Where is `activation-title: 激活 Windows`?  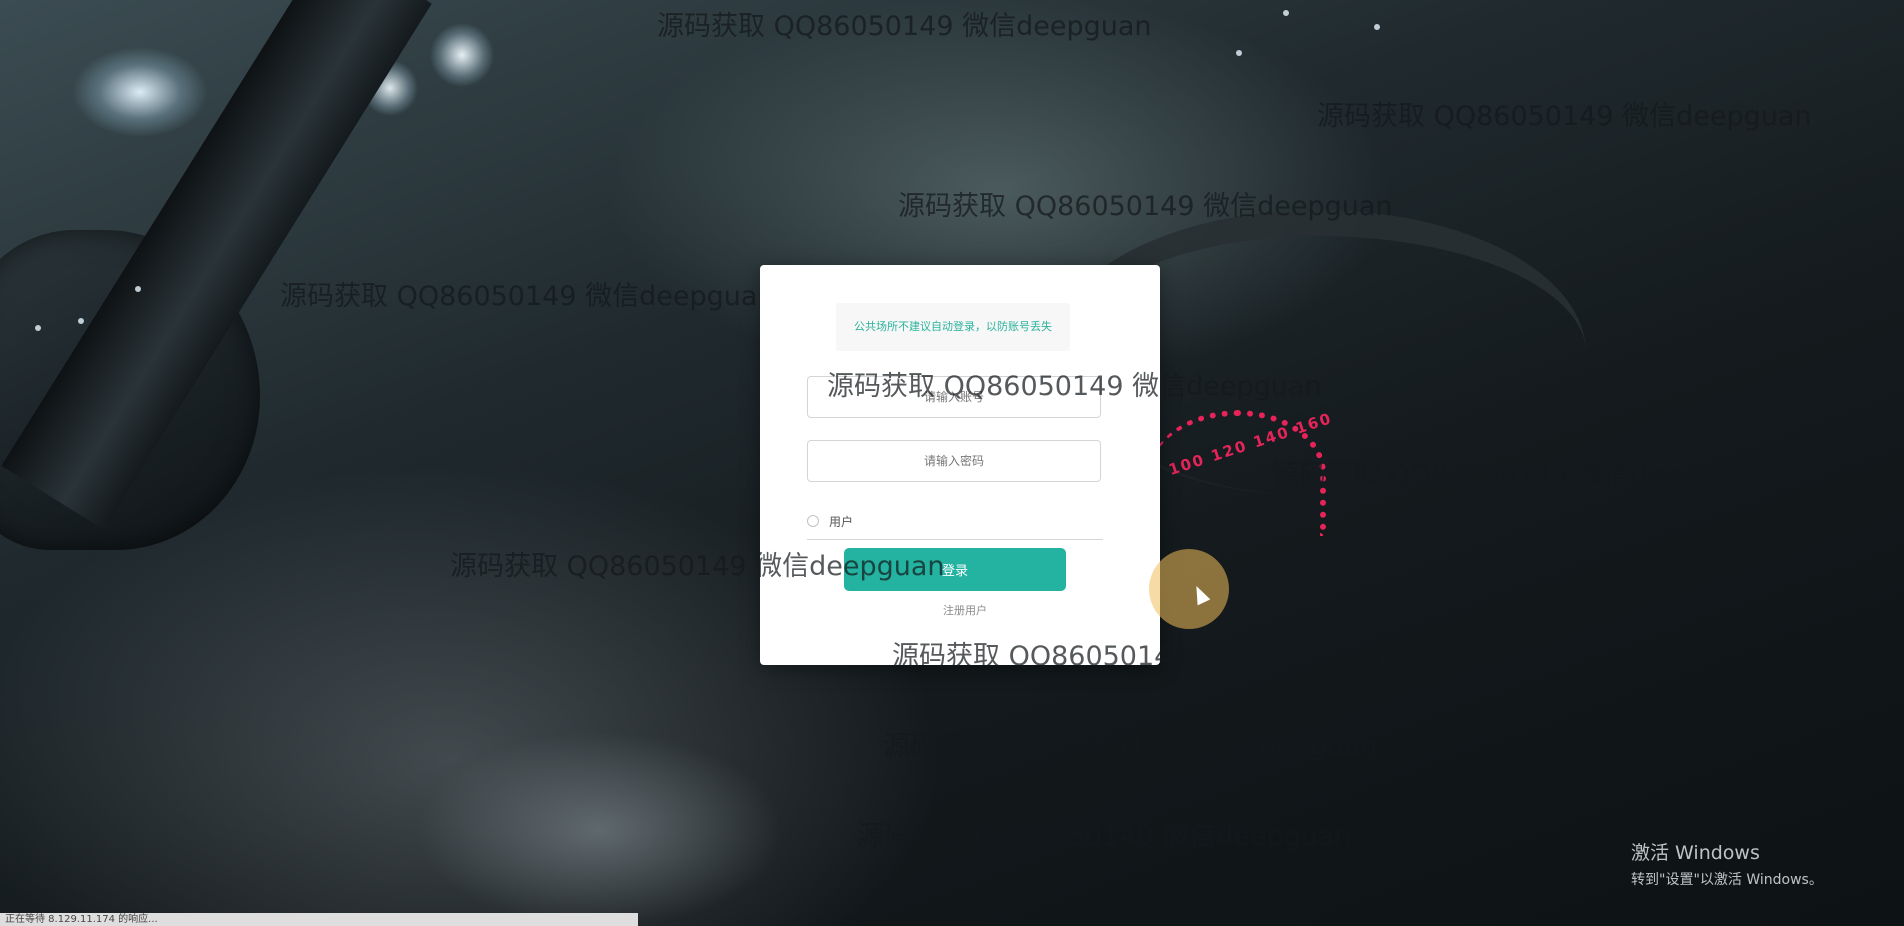 activation-title: 激活 Windows is located at coordinates (1695, 853).